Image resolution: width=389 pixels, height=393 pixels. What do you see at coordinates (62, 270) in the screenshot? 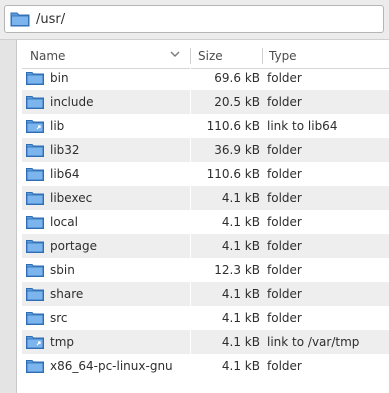
I see `file-name: sbin` at bounding box center [62, 270].